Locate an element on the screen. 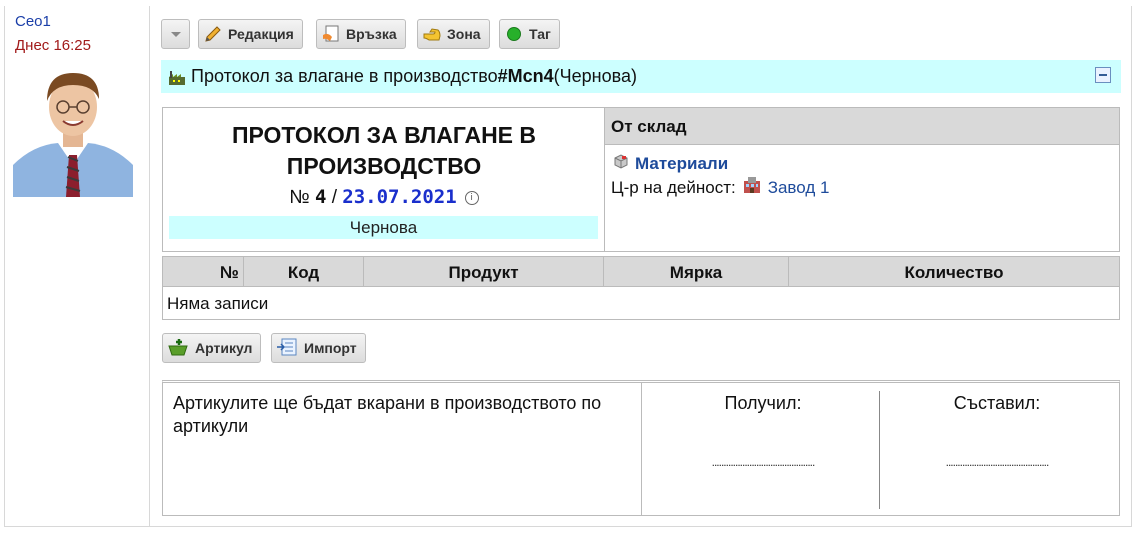 This screenshot has width=1138, height=535. post-timestamp: Днес 16:25 is located at coordinates (53, 45).